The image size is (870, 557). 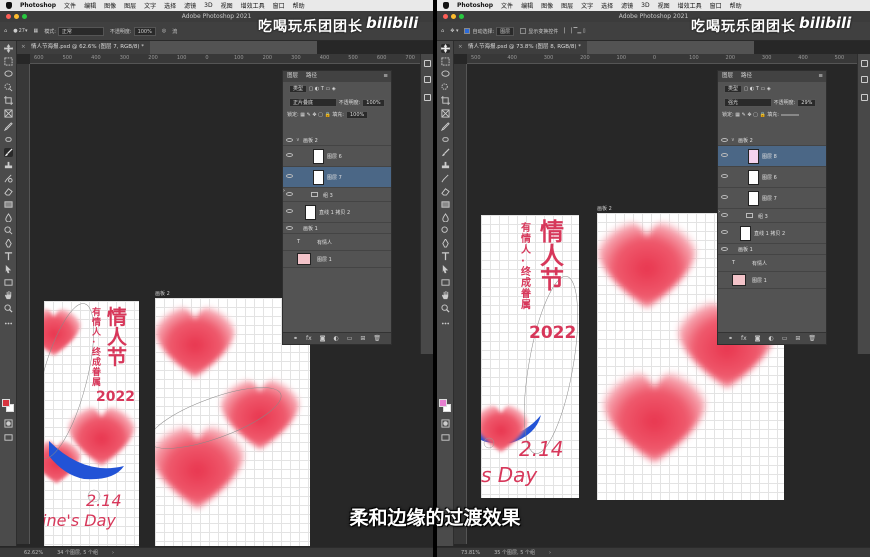 I want to click on artboard-1: 情人节 有情人·终成眷属 2022 2.14 s Day, so click(x=530, y=356).